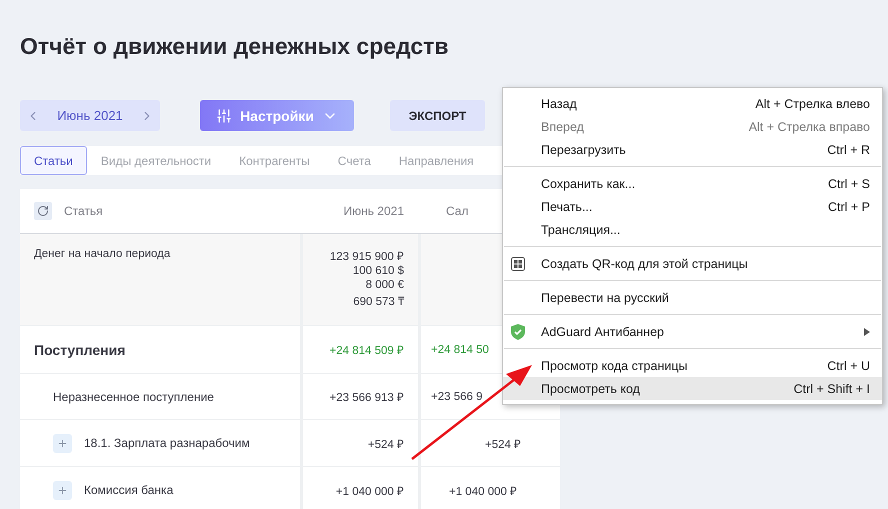  Describe the element at coordinates (224, 116) in the screenshot. I see `sliders-icon` at that location.